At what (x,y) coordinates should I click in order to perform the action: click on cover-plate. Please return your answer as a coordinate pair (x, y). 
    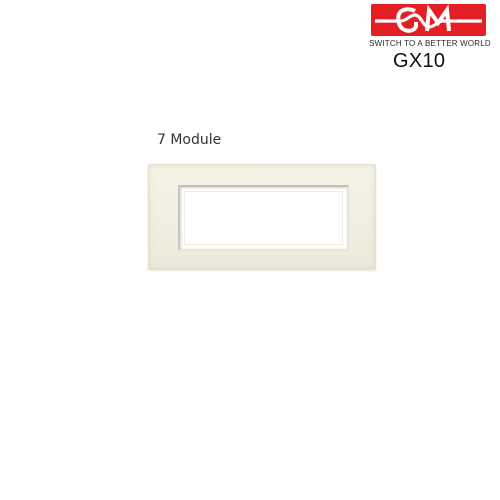
    Looking at the image, I should click on (262, 217).